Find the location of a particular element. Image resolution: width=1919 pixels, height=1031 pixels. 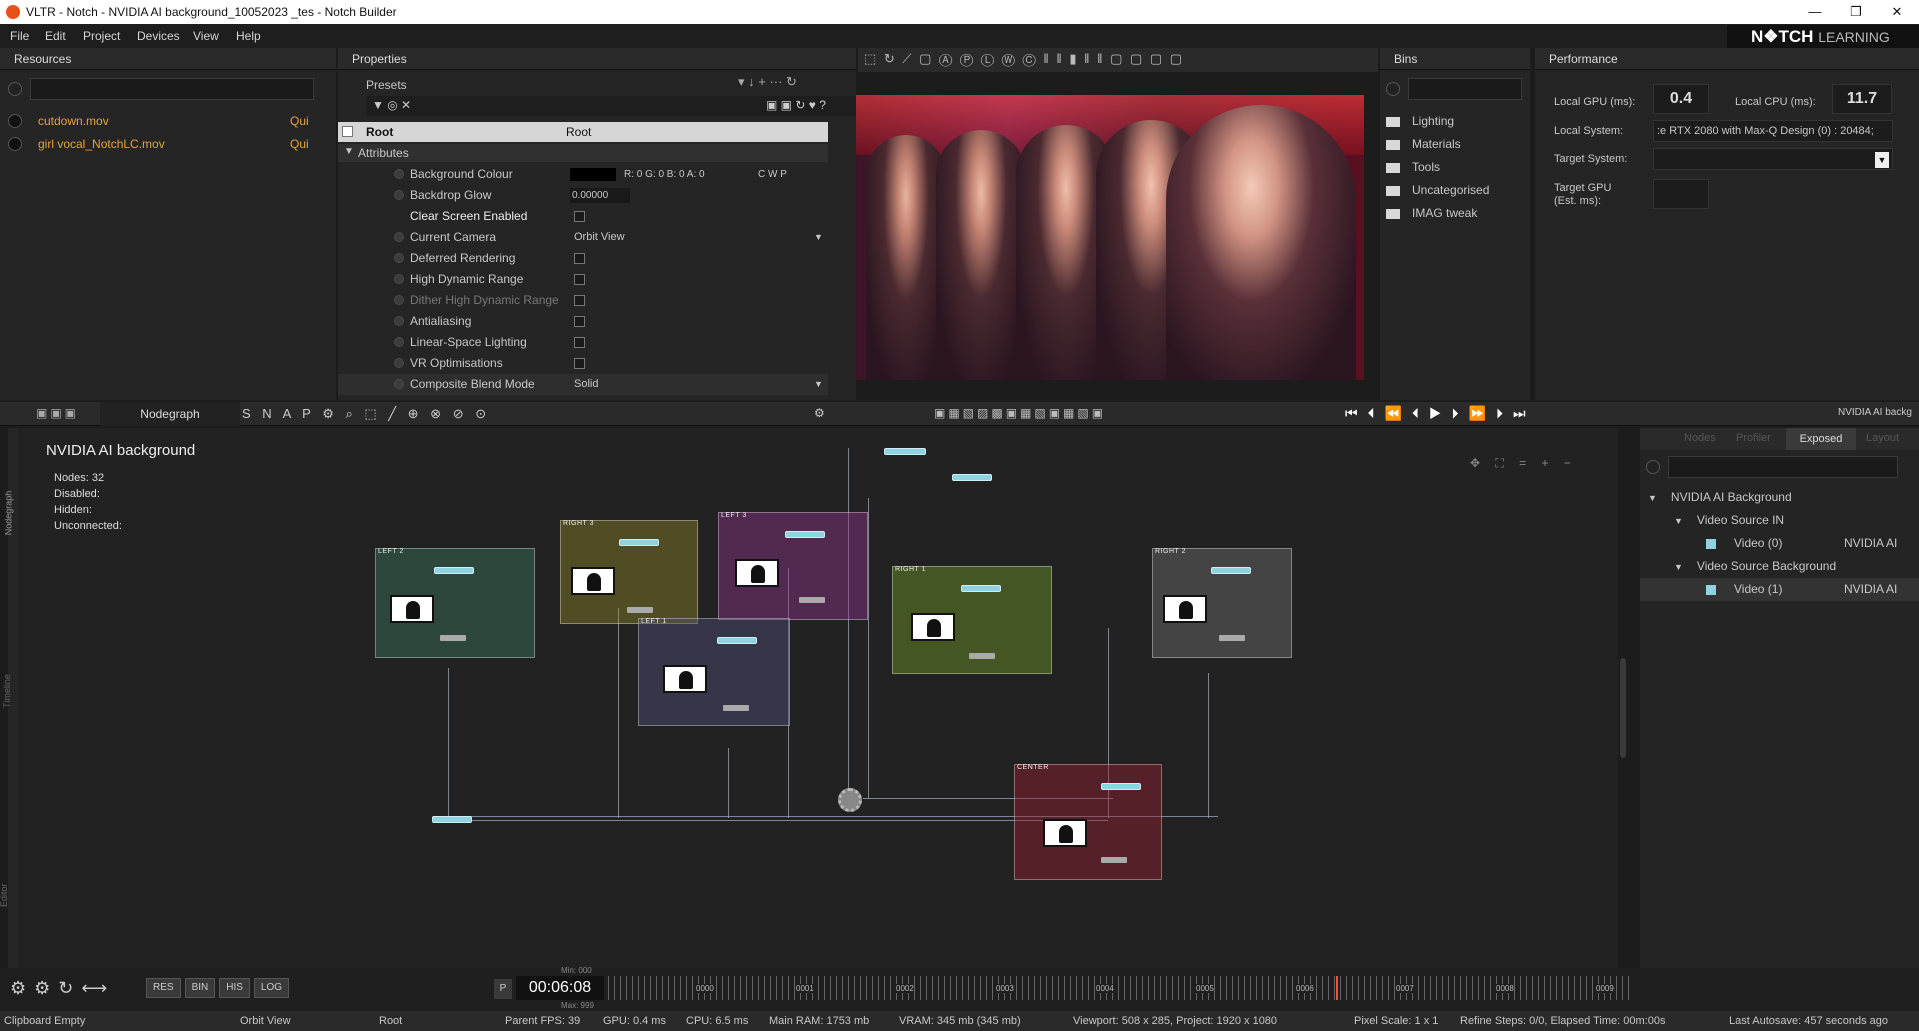

attr-row: VR Optimisations is located at coordinates (583, 363).